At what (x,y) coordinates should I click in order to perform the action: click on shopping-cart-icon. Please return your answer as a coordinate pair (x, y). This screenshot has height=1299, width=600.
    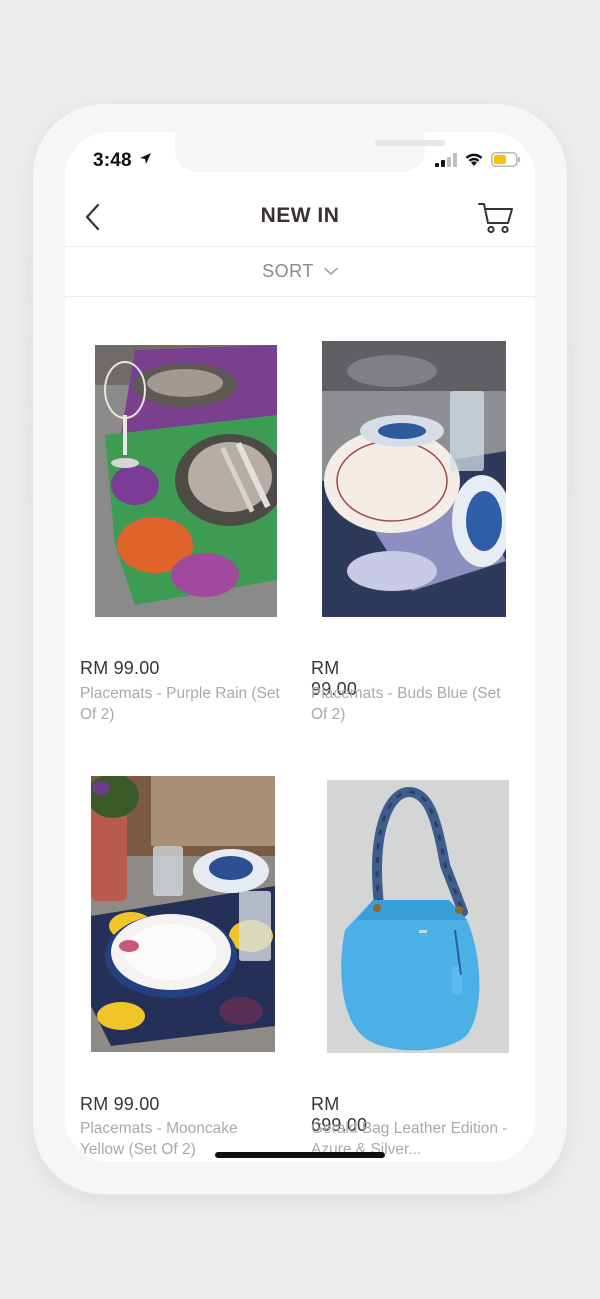
    Looking at the image, I should click on (495, 218).